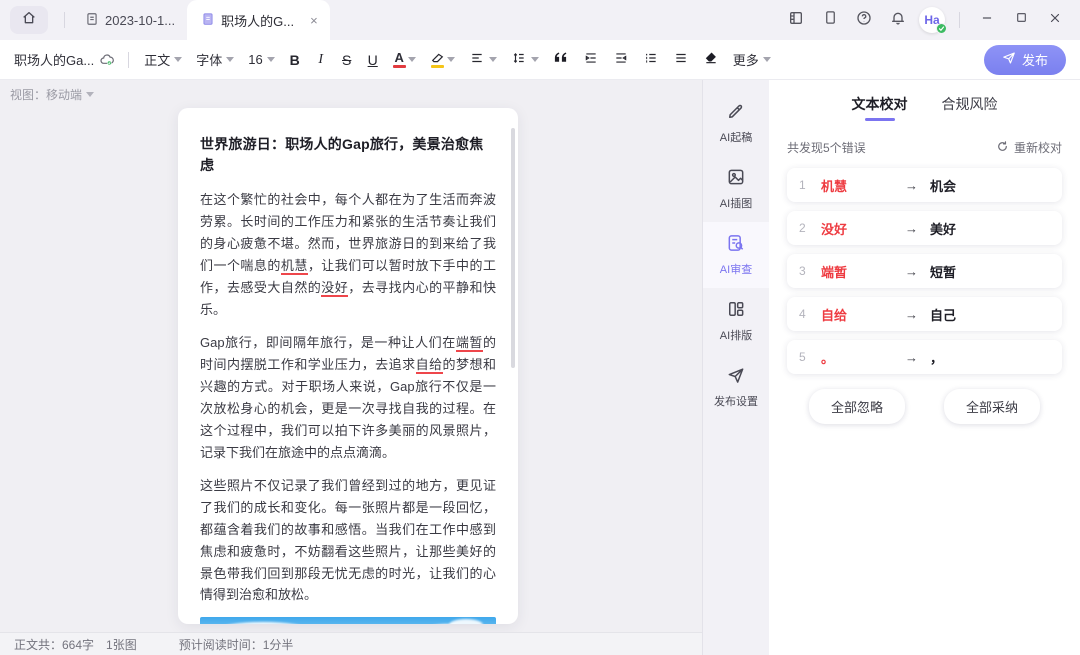  Describe the element at coordinates (215, 60) in the screenshot. I see `font-family-dropdown: 字体` at that location.